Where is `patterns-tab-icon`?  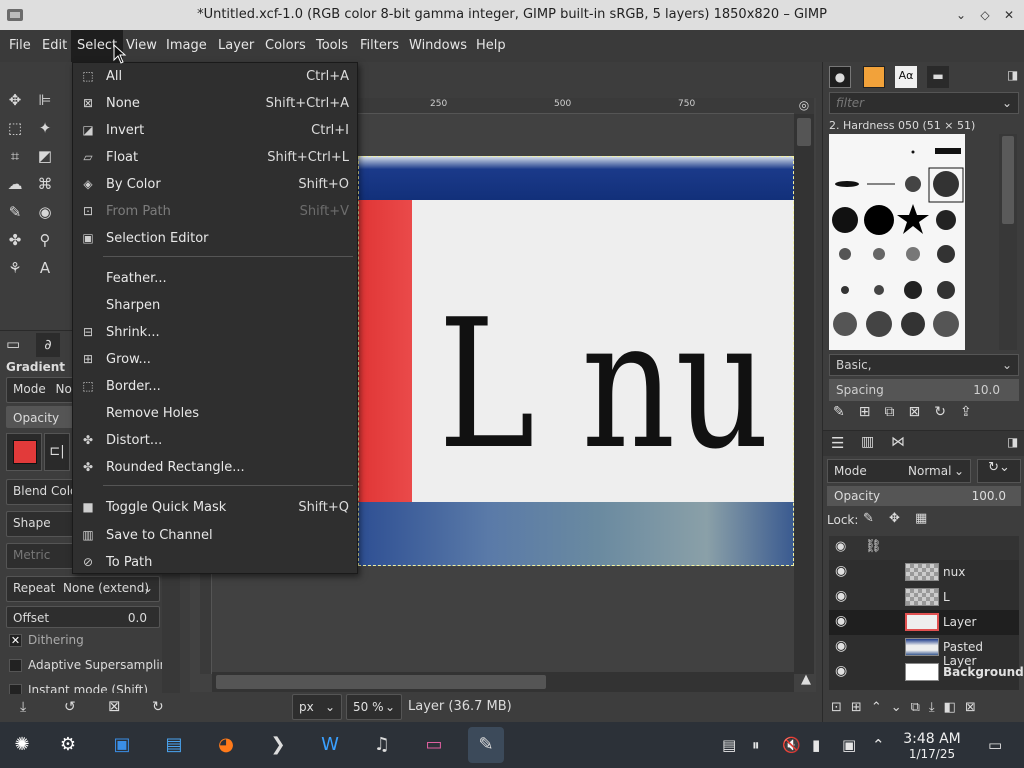
patterns-tab-icon is located at coordinates (874, 77).